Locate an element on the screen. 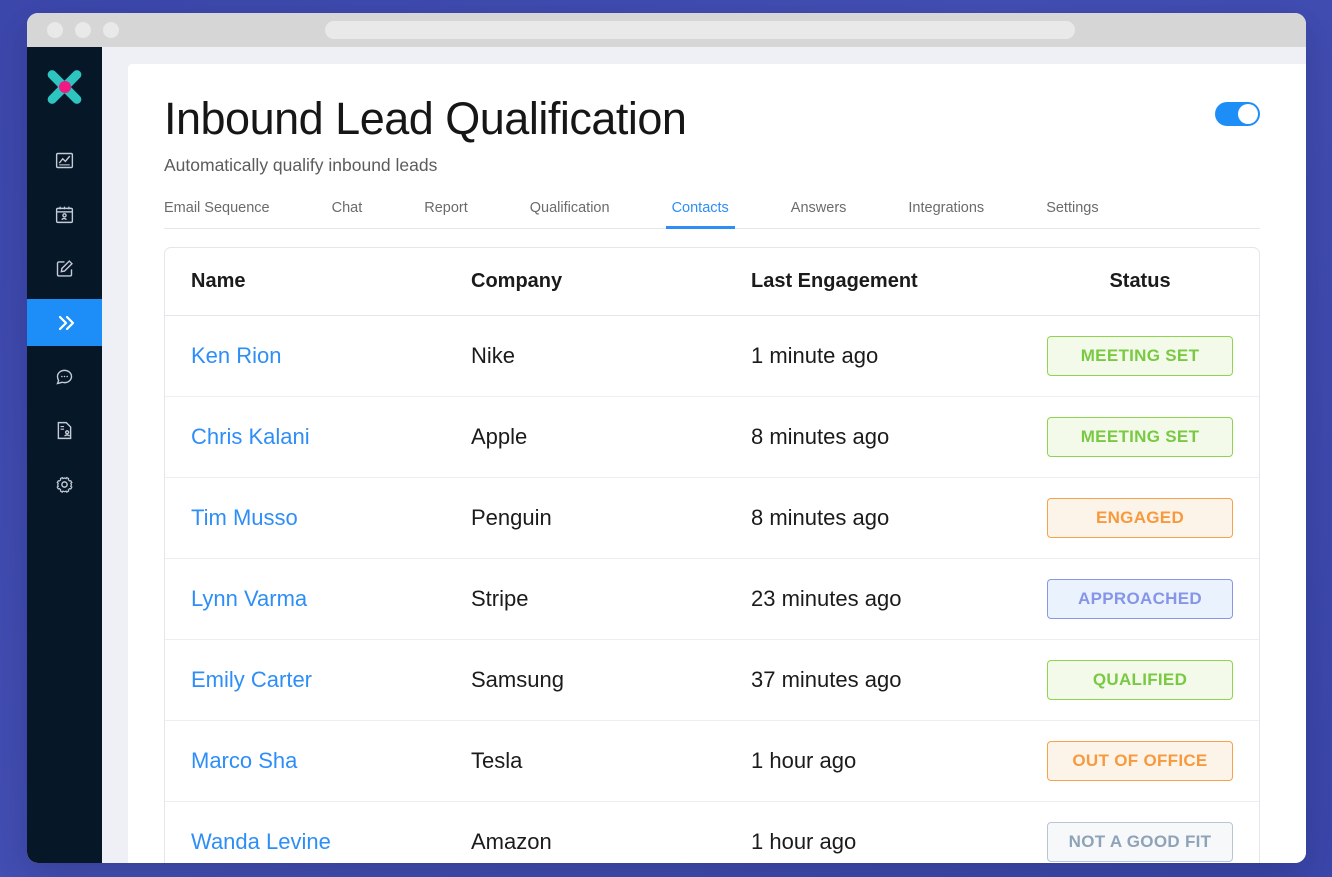  double-chevron-right-icon is located at coordinates (65, 323).